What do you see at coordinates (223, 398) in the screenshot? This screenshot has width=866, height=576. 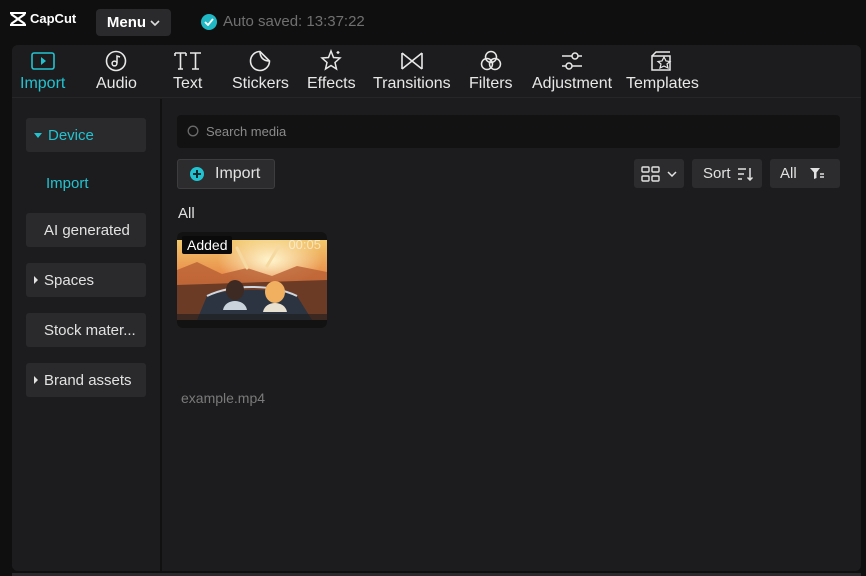 I see `media-filename: example.mp4` at bounding box center [223, 398].